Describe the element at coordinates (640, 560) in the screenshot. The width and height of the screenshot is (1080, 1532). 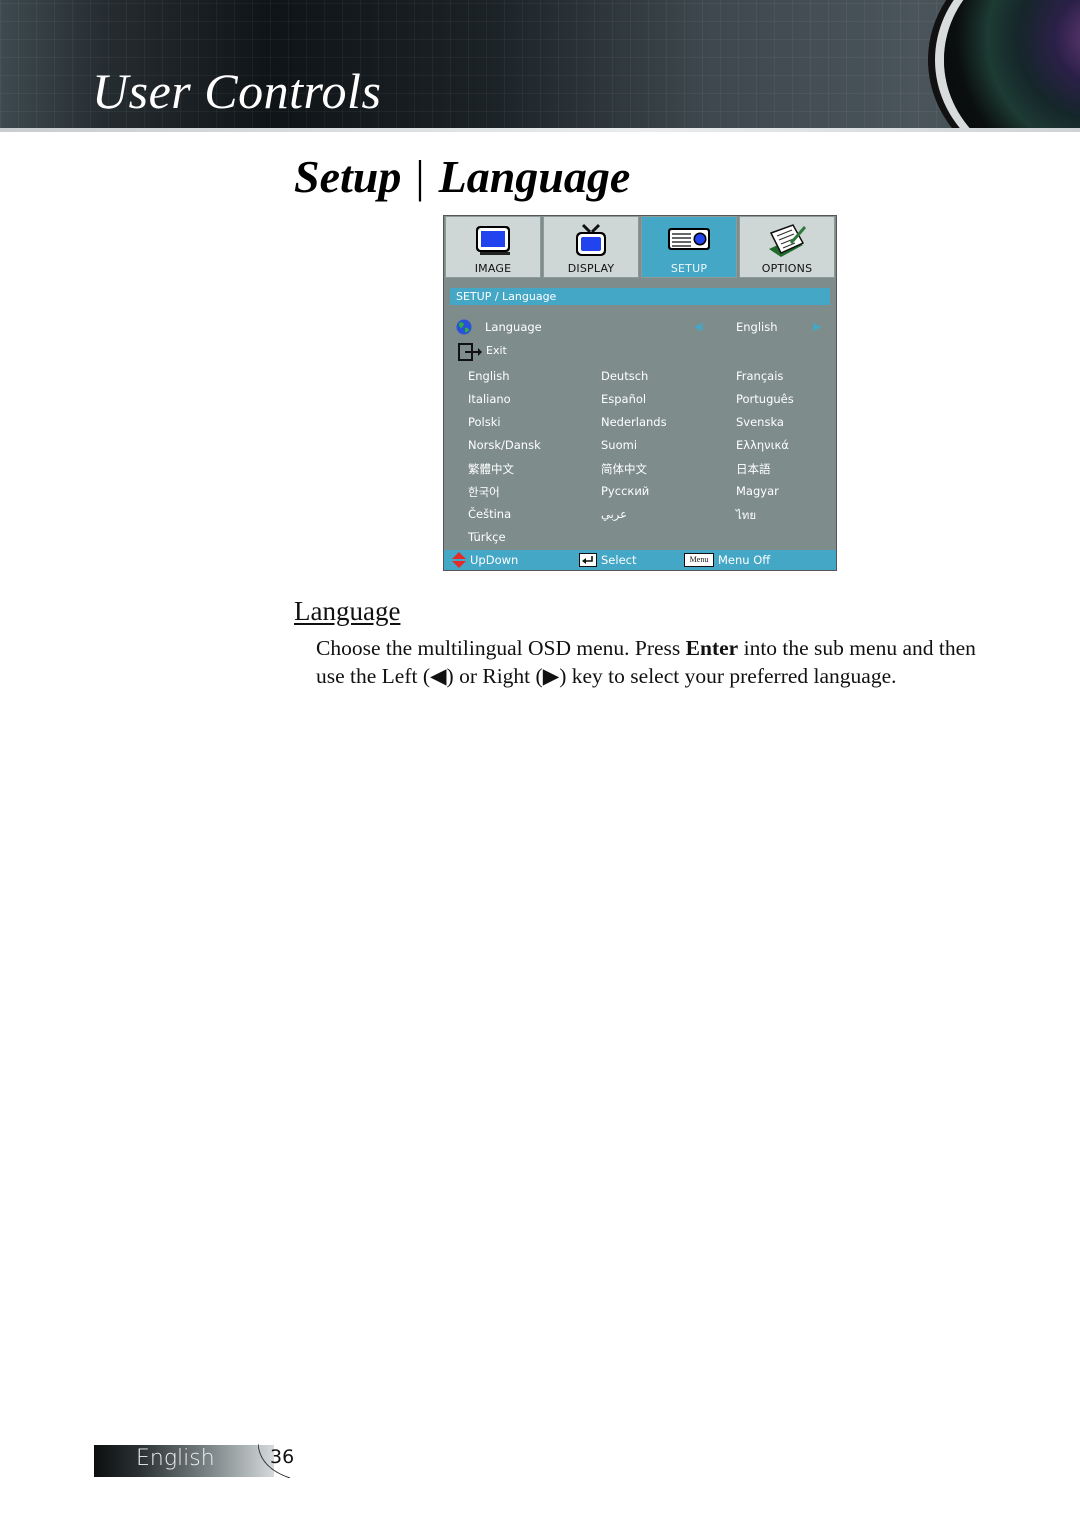
I see `osd-status-bar: UpDown Select Menu Menu Off` at that location.